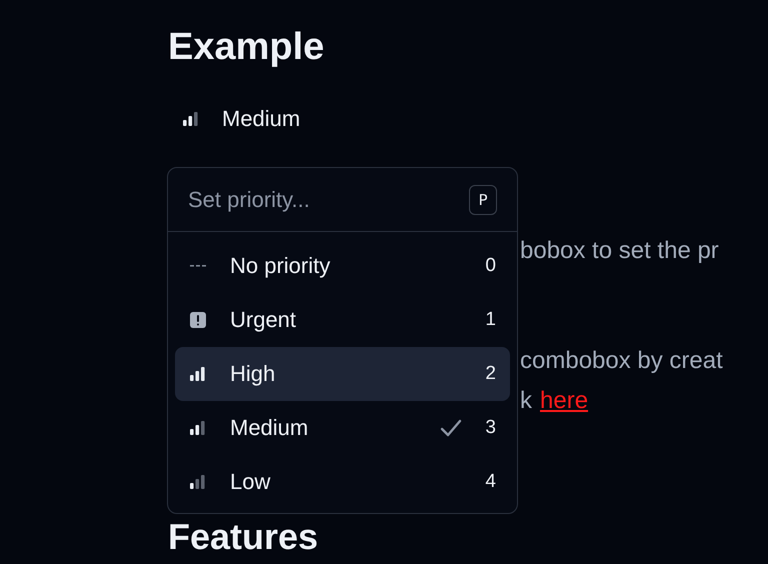 The image size is (768, 564). What do you see at coordinates (342, 482) in the screenshot?
I see `menu-item: Low 4` at bounding box center [342, 482].